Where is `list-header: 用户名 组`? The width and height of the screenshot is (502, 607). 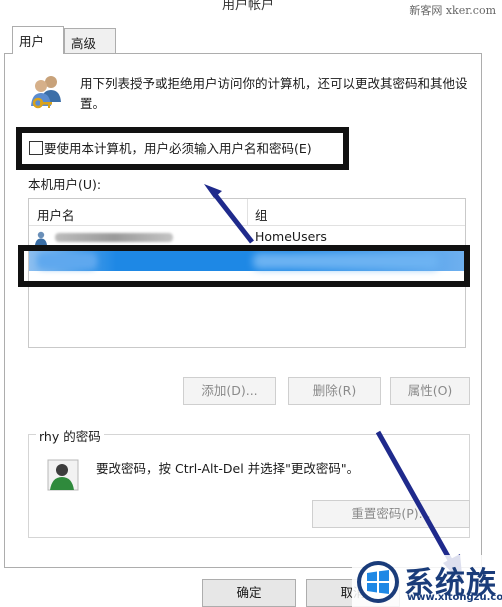
list-header: 用户名 组 is located at coordinates (247, 212).